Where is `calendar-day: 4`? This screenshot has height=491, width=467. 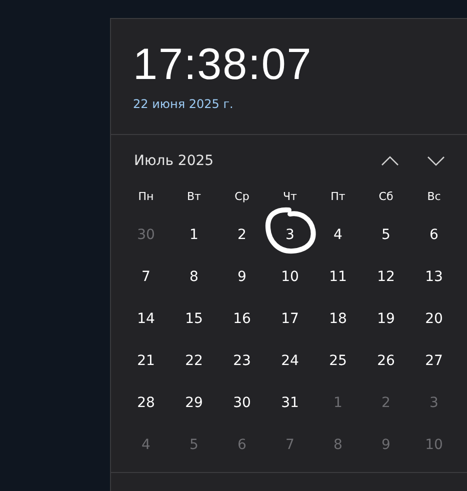 calendar-day: 4 is located at coordinates (338, 235).